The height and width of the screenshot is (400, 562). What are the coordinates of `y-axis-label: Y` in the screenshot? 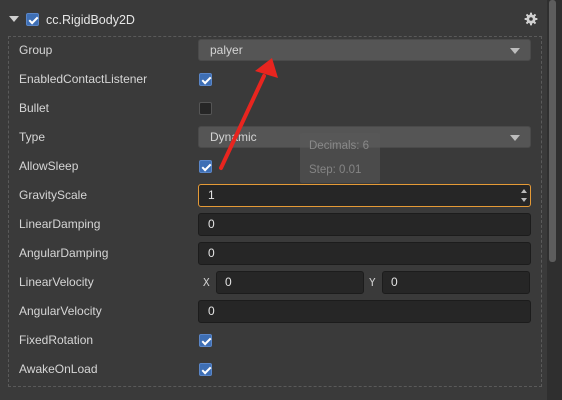 It's located at (372, 282).